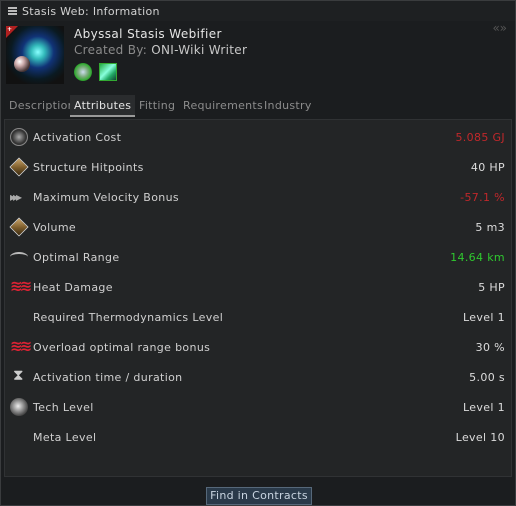 The width and height of the screenshot is (516, 506). What do you see at coordinates (477, 257) in the screenshot?
I see `attribute-value: 14.64 km` at bounding box center [477, 257].